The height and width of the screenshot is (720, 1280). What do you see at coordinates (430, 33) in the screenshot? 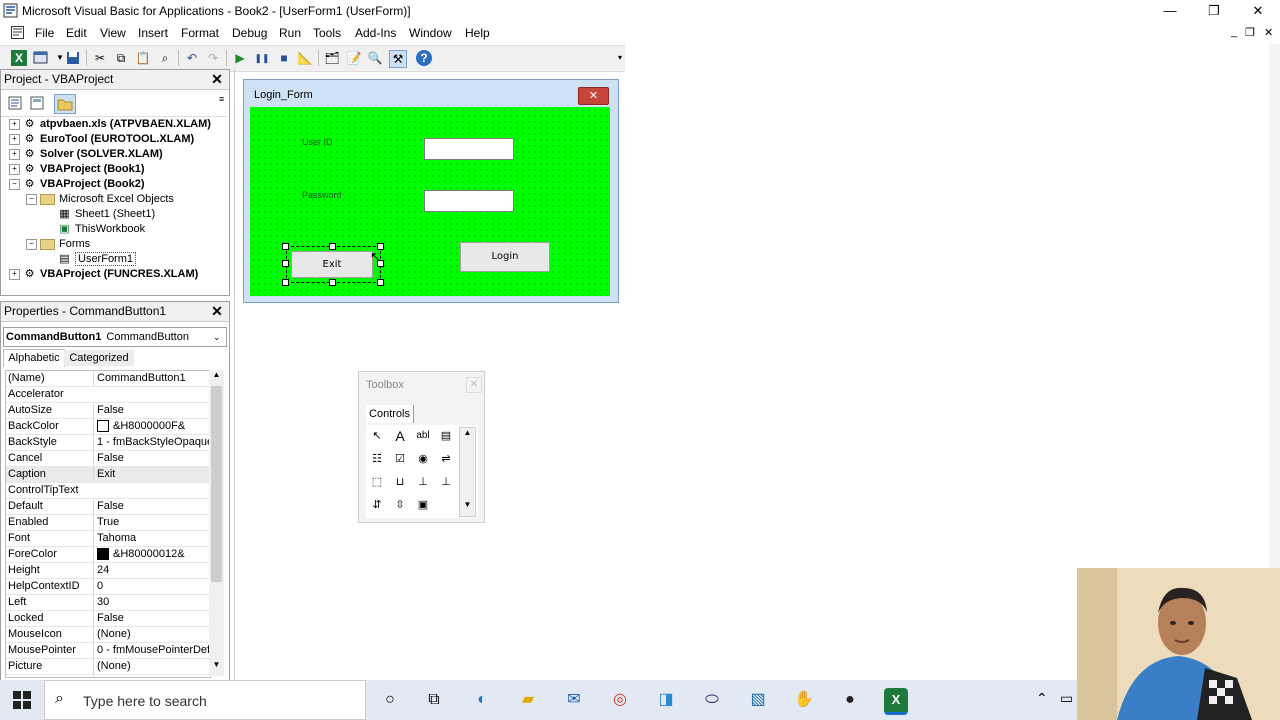
I see `menu-window: Window` at bounding box center [430, 33].